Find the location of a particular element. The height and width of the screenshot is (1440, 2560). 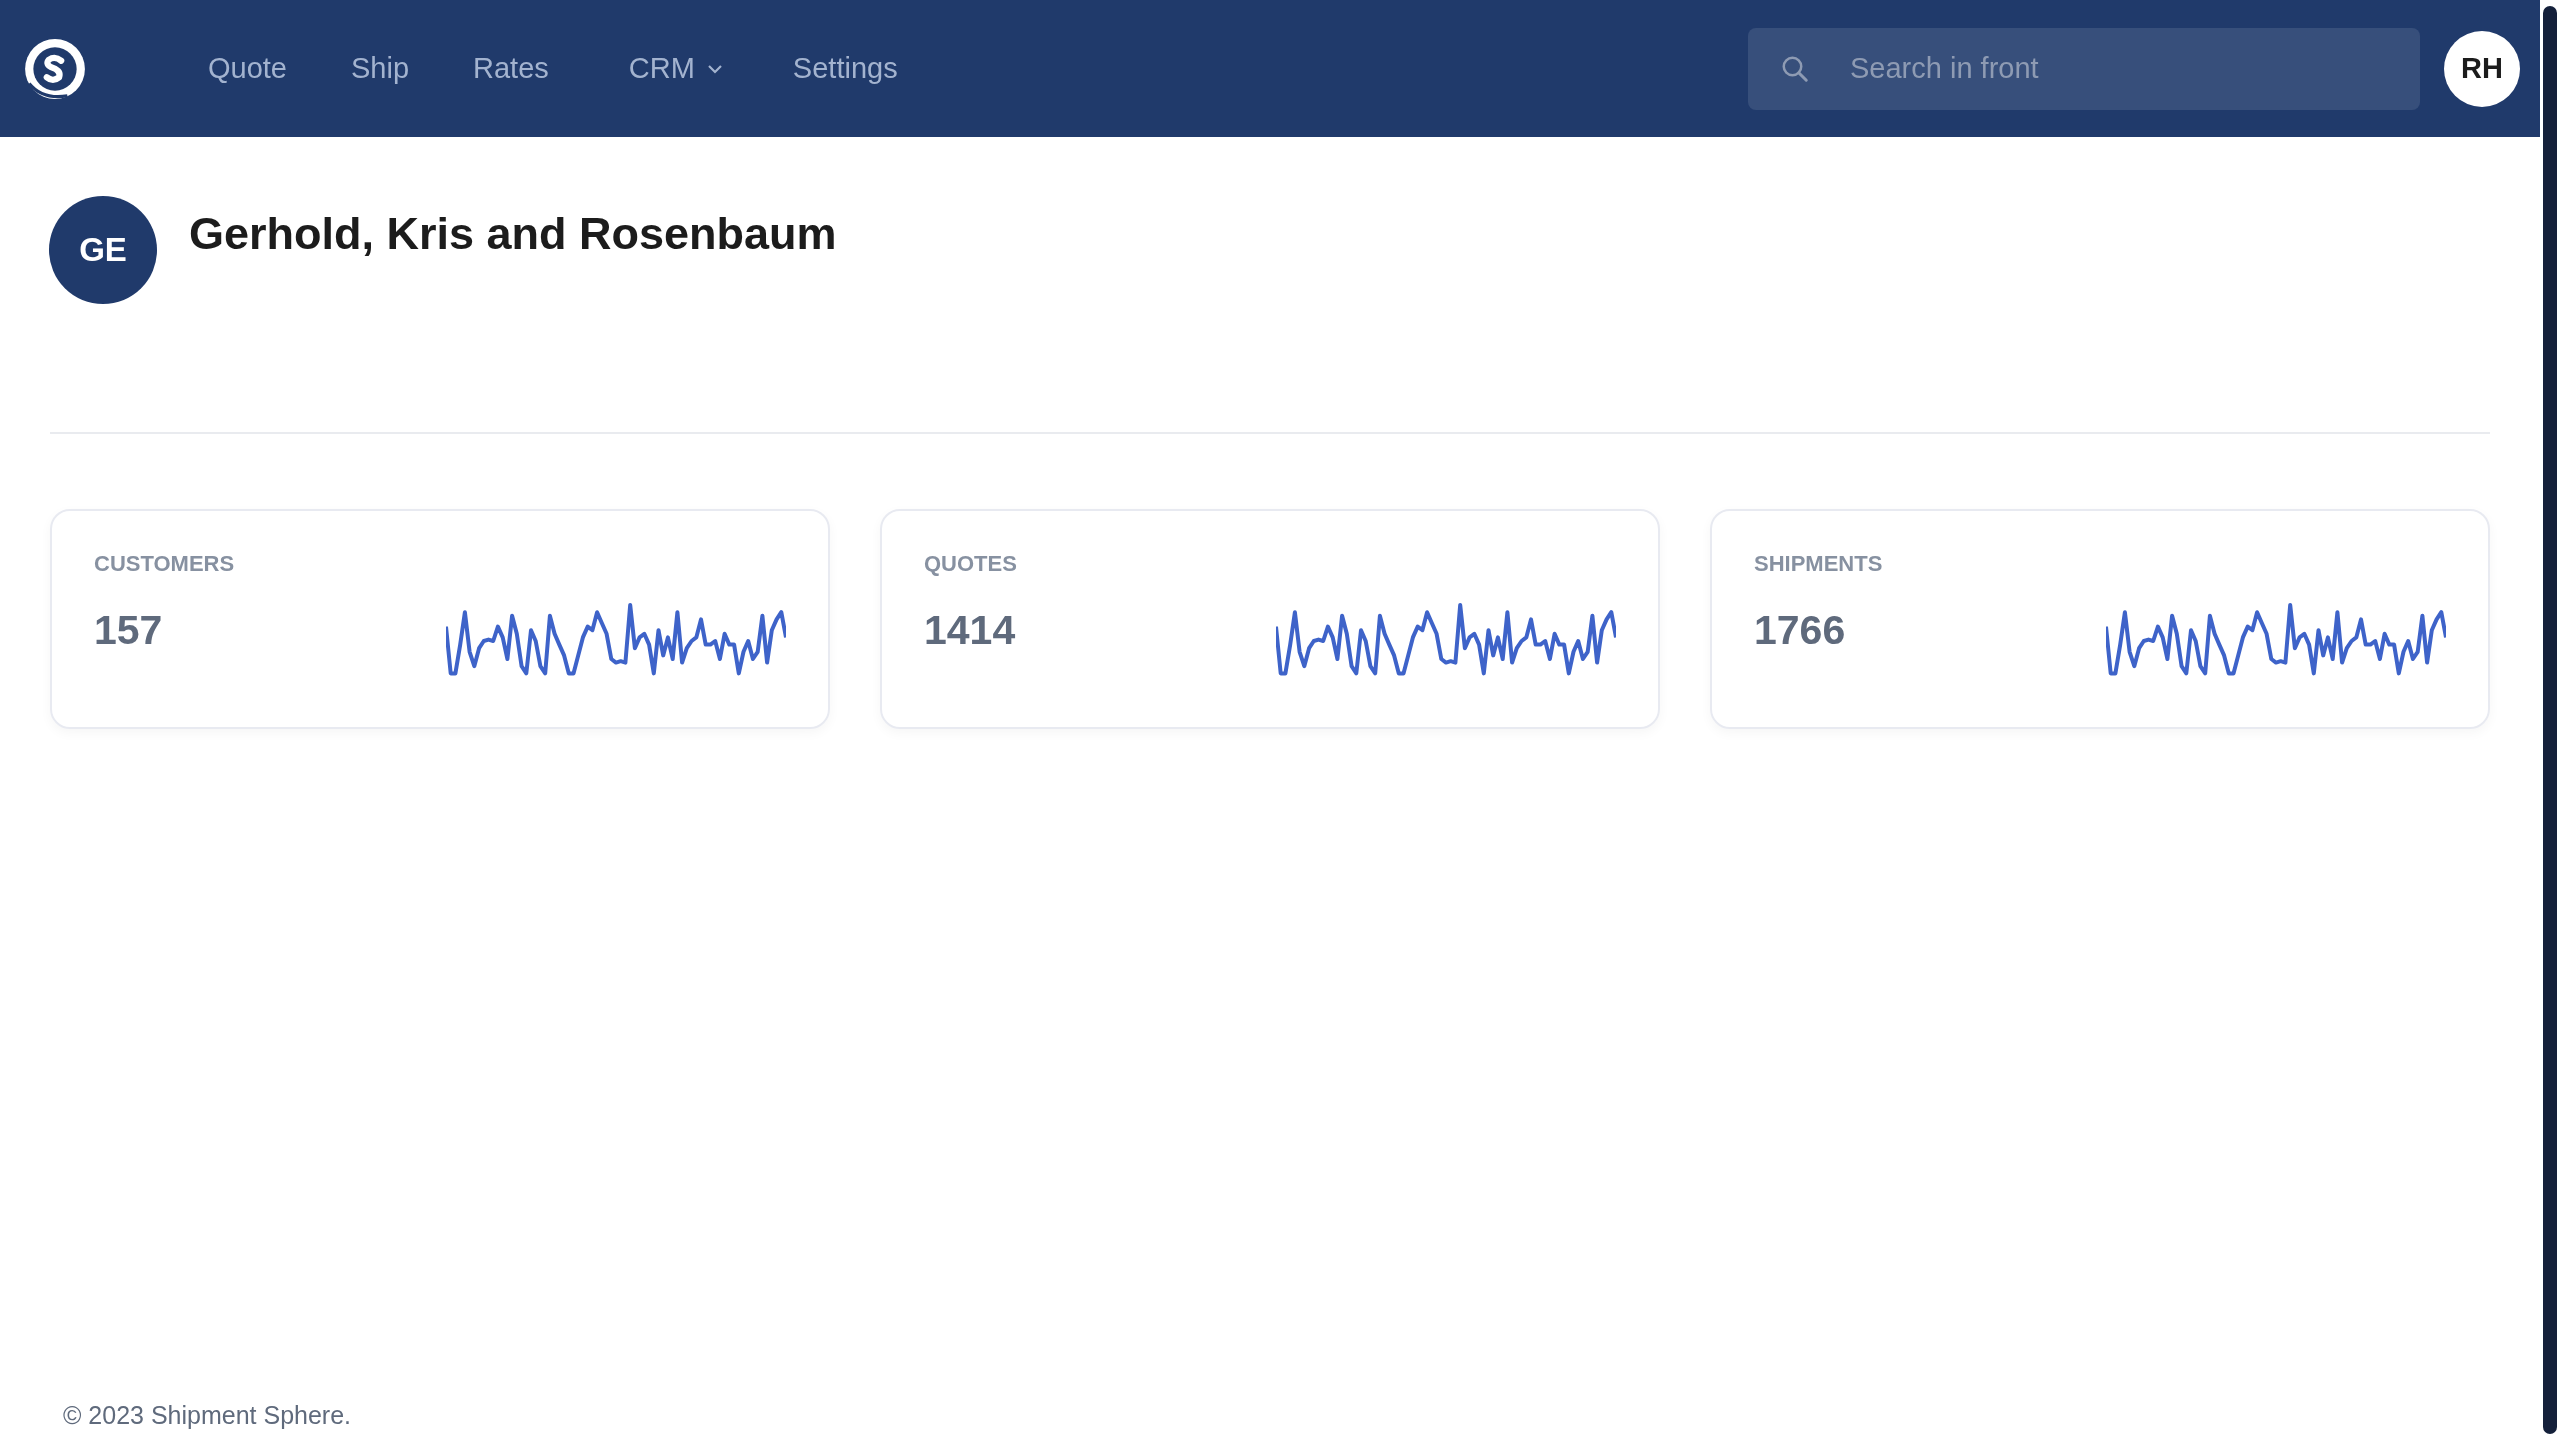

scrollbar is located at coordinates (2550, 720).